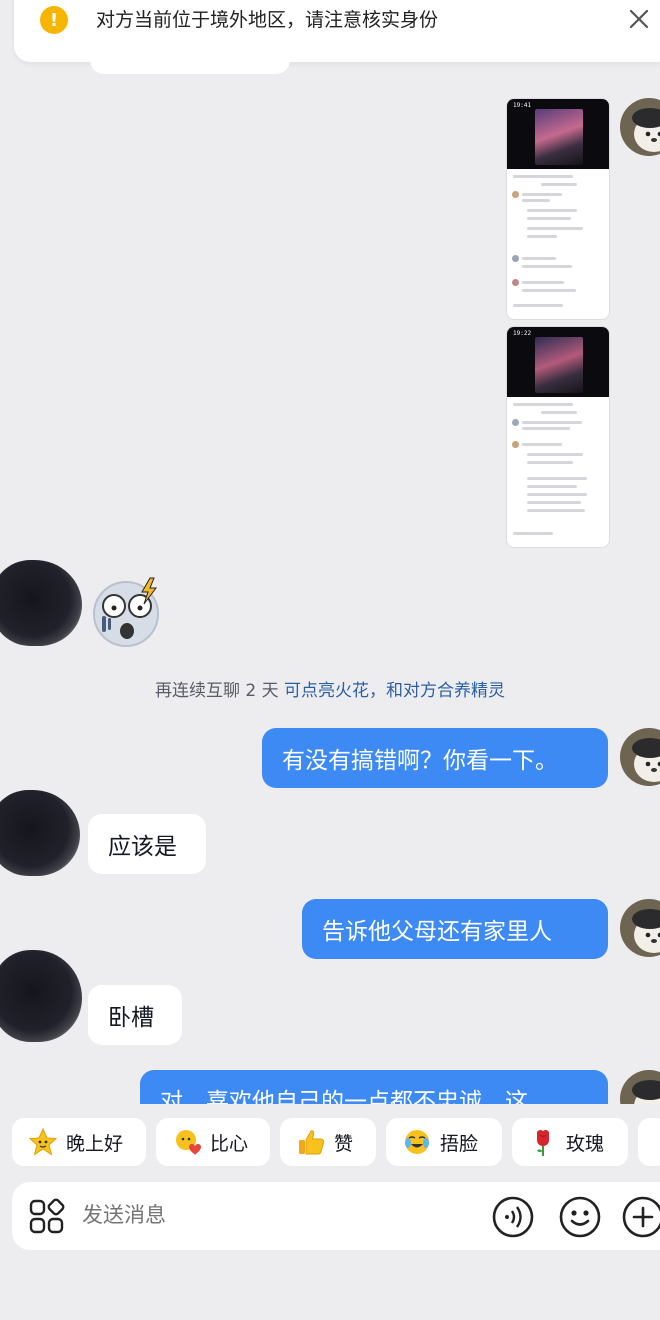 The image size is (660, 1320). I want to click on quick-reply-label: 赞, so click(344, 1143).